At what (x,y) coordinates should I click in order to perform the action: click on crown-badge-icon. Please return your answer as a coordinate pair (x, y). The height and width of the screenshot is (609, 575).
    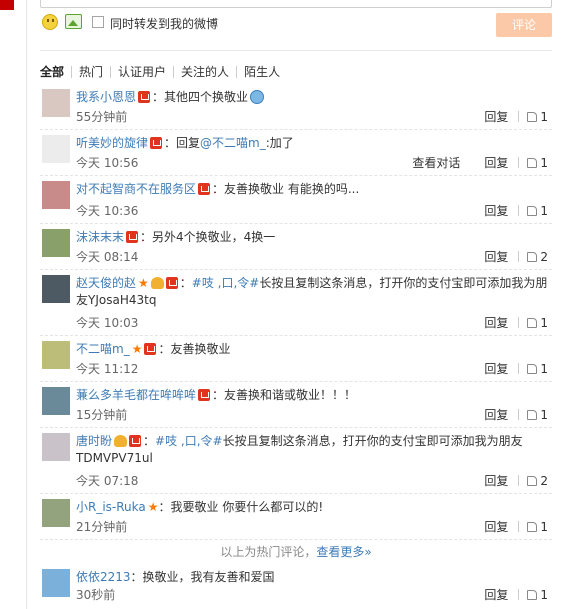
    Looking at the image, I should click on (157, 283).